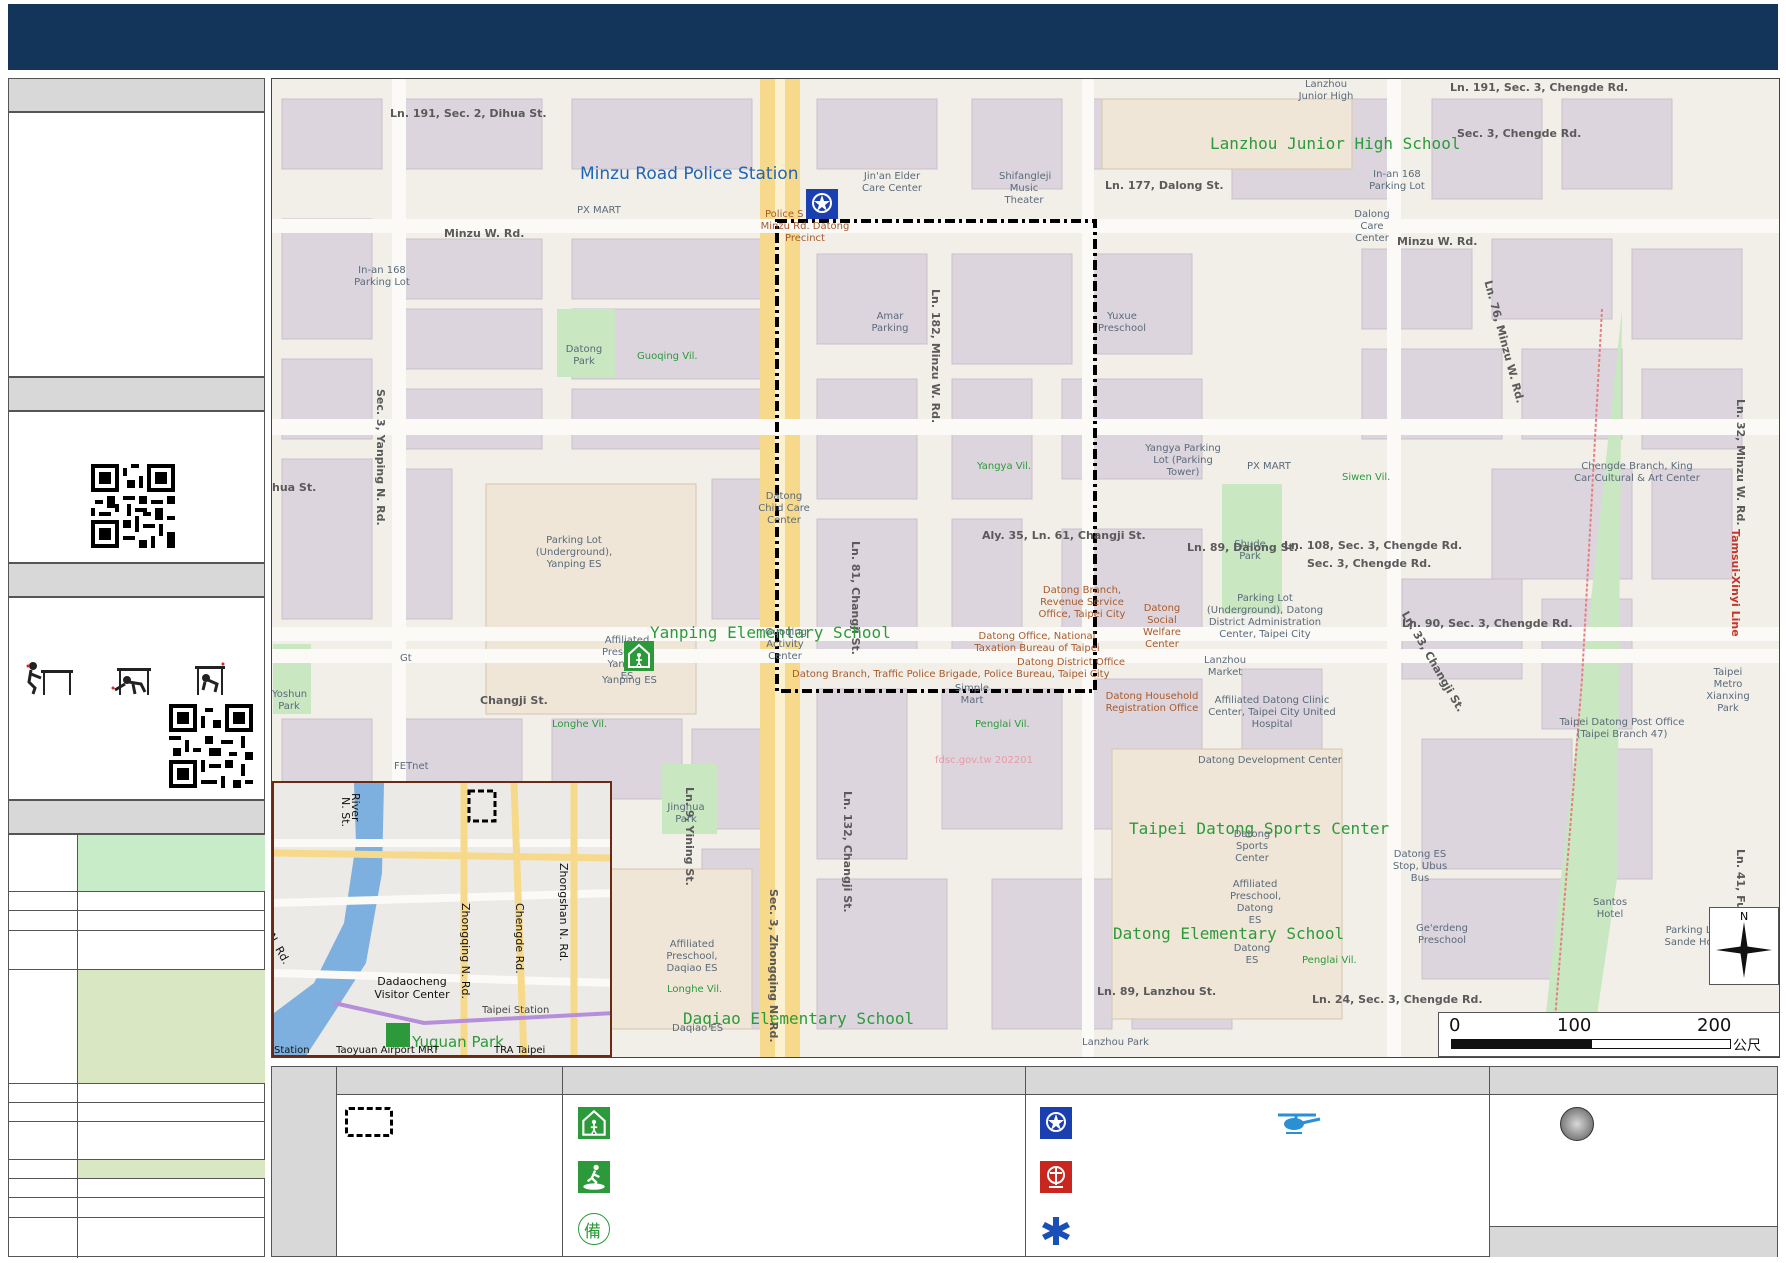 The width and height of the screenshot is (1786, 1263). I want to click on legend: 備, so click(1024, 1161).